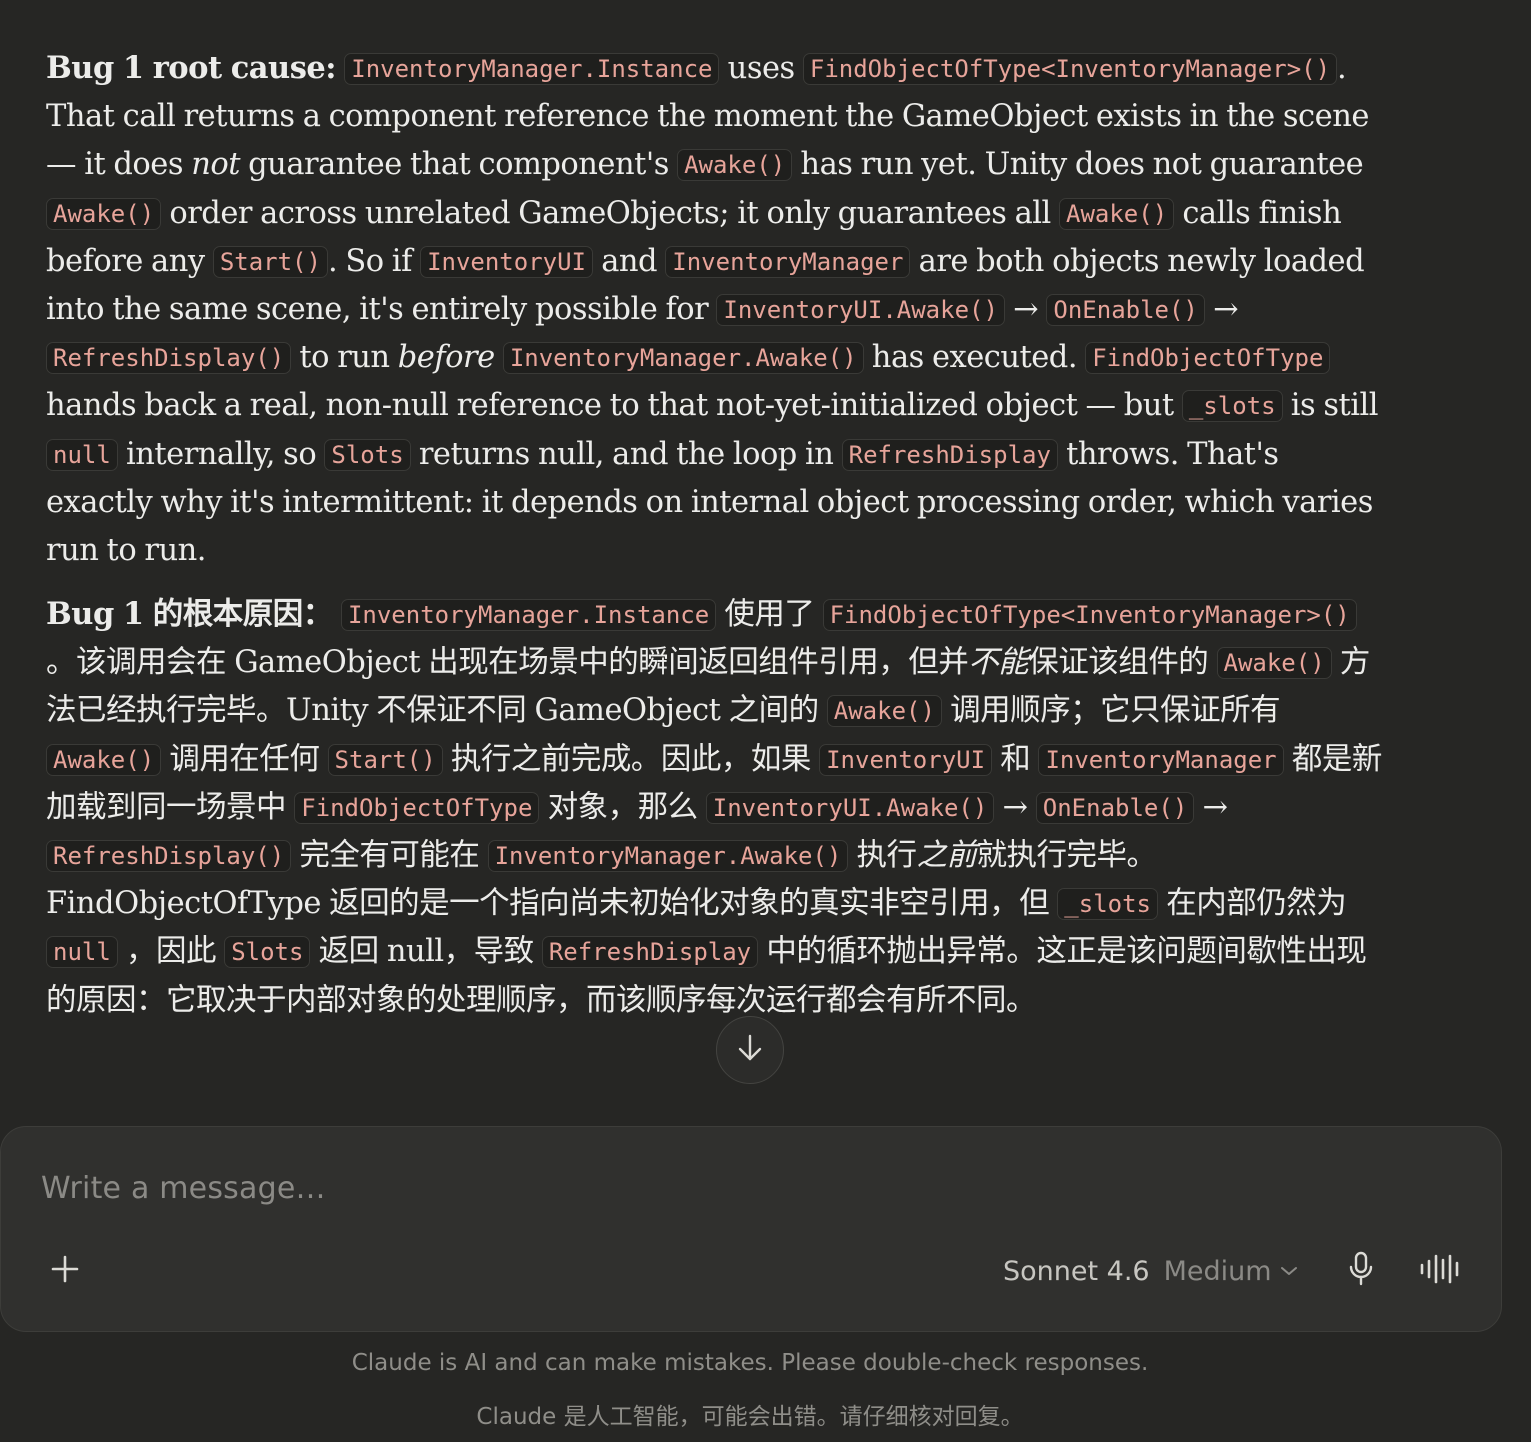  What do you see at coordinates (1289, 1271) in the screenshot?
I see `chevron-down-icon` at bounding box center [1289, 1271].